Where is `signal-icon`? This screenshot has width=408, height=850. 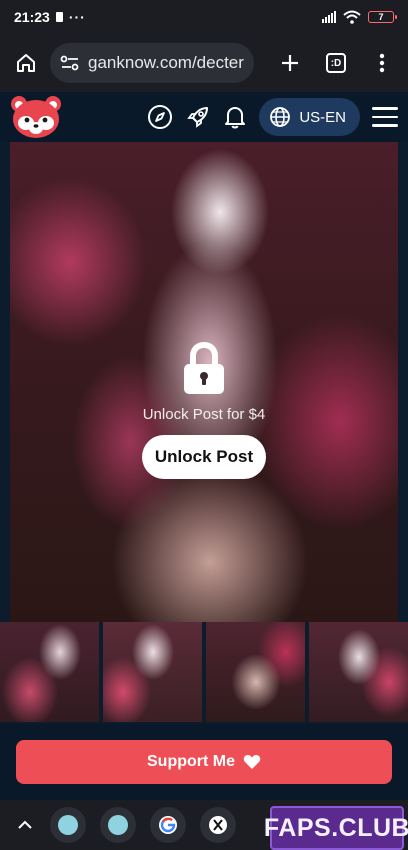 signal-icon is located at coordinates (329, 17).